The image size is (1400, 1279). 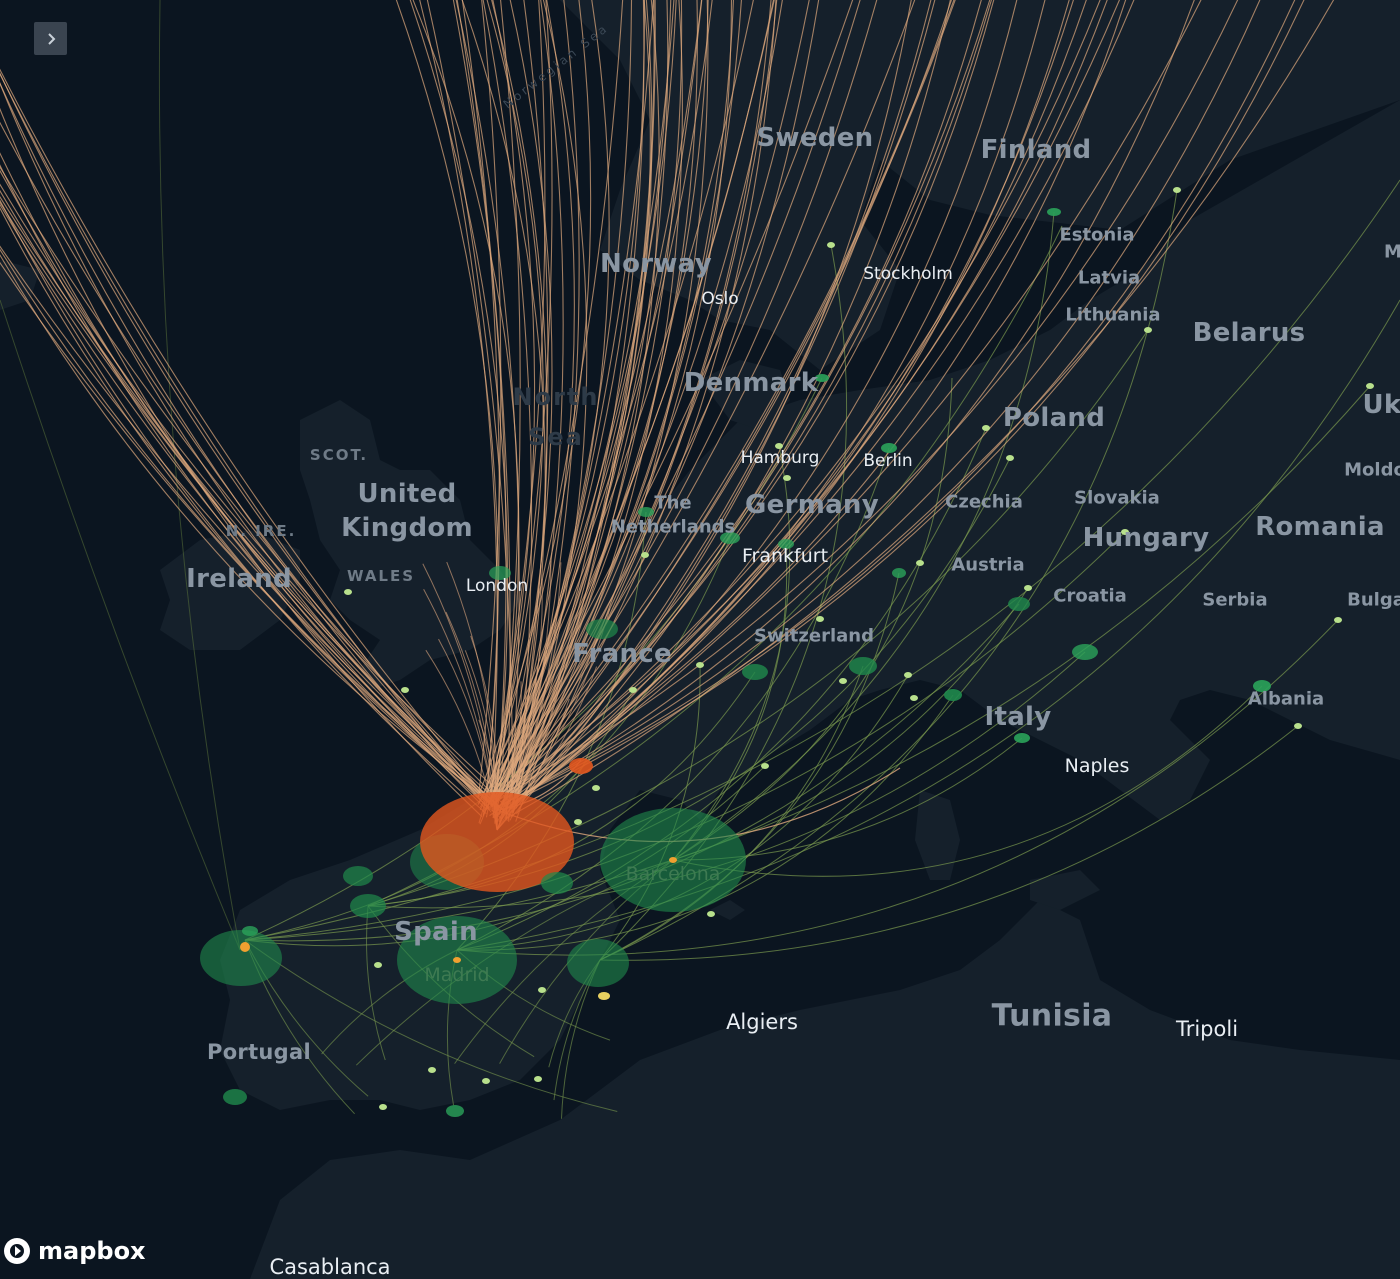 What do you see at coordinates (1019, 604) in the screenshot?
I see `node-ljubljana` at bounding box center [1019, 604].